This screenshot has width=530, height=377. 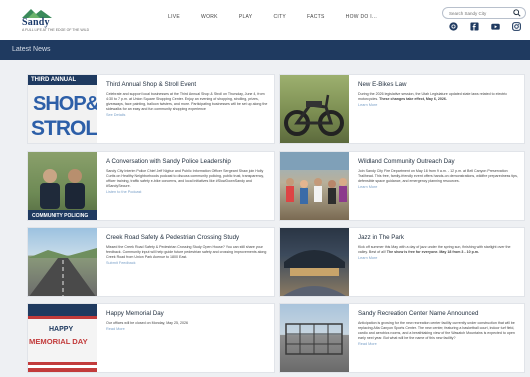 What do you see at coordinates (58, 341) in the screenshot?
I see `image-label-mid: MEMORIAL DAY` at bounding box center [58, 341].